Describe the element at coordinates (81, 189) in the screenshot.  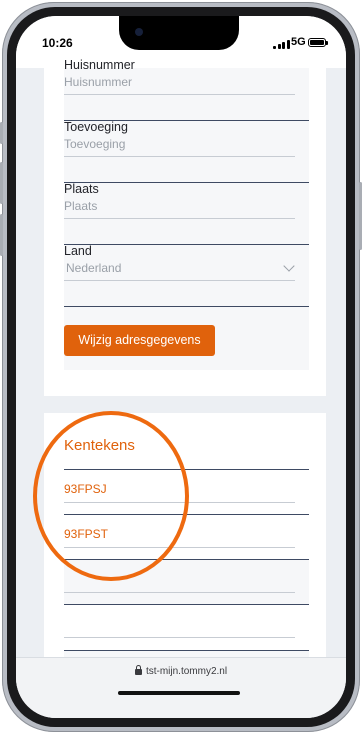
I see `city-label: Plaats` at that location.